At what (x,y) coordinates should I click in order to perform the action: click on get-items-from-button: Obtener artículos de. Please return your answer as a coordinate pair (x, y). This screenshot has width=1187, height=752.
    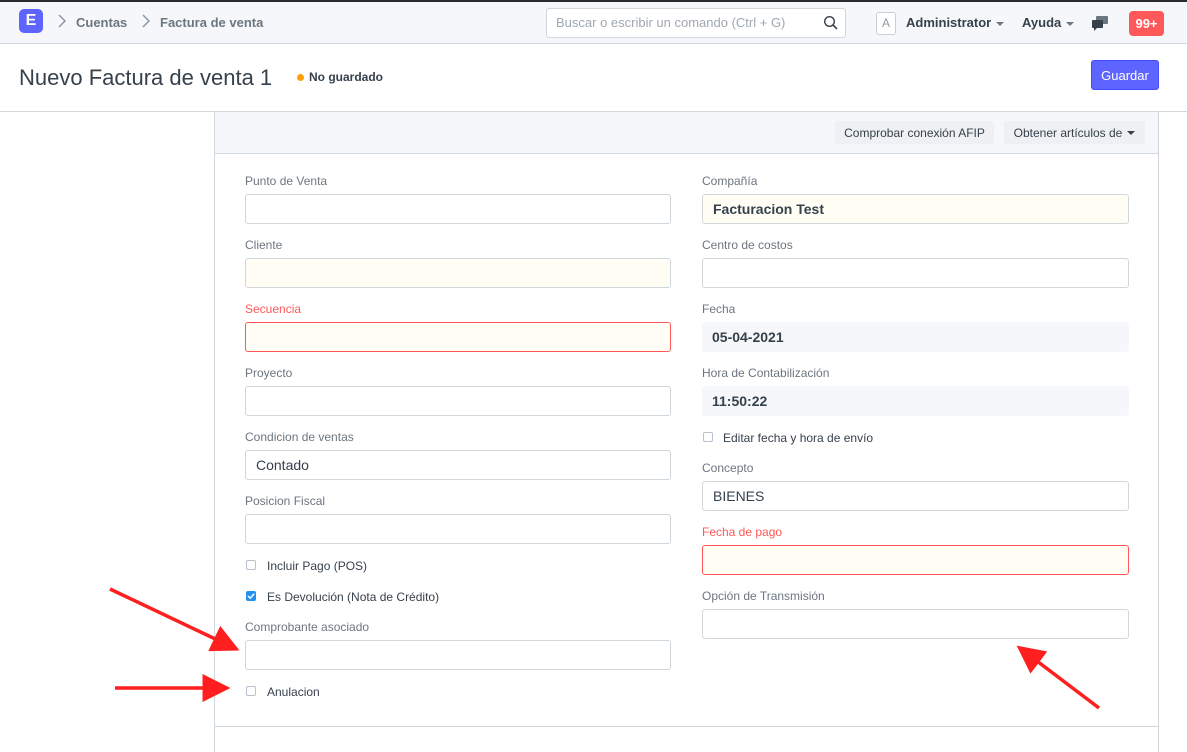
    Looking at the image, I should click on (1074, 132).